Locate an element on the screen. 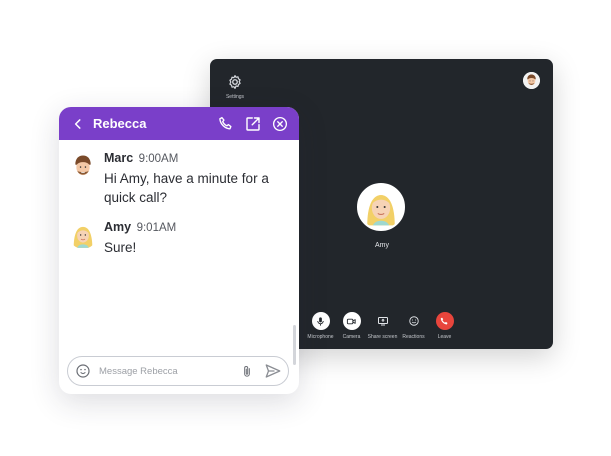 This screenshot has height=456, width=611. participant-name: Amy is located at coordinates (382, 245).